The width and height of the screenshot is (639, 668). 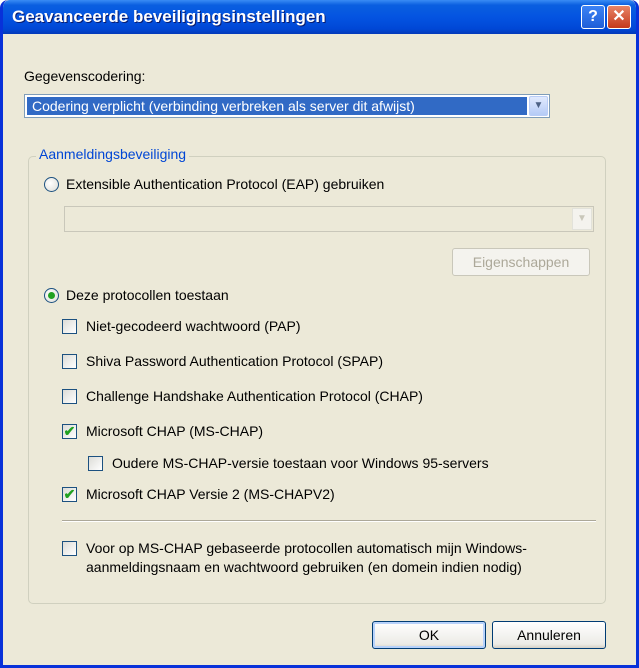 I want to click on help-button: ?, so click(x=593, y=17).